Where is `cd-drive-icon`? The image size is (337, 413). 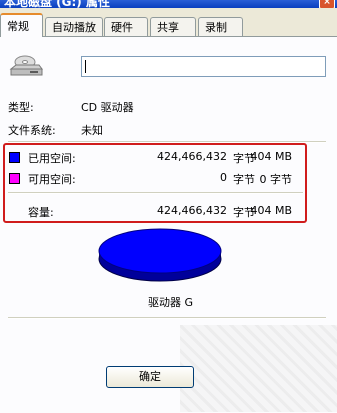
cd-drive-icon is located at coordinates (26, 65).